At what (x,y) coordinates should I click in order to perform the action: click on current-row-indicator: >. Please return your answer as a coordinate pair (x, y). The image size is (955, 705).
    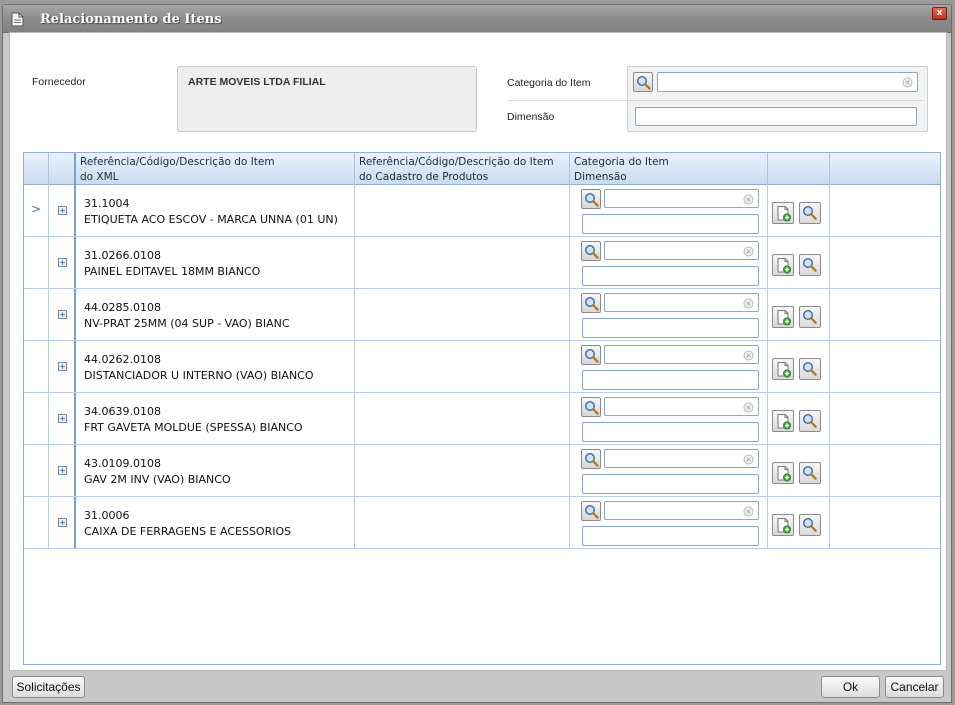
    Looking at the image, I should click on (36, 209).